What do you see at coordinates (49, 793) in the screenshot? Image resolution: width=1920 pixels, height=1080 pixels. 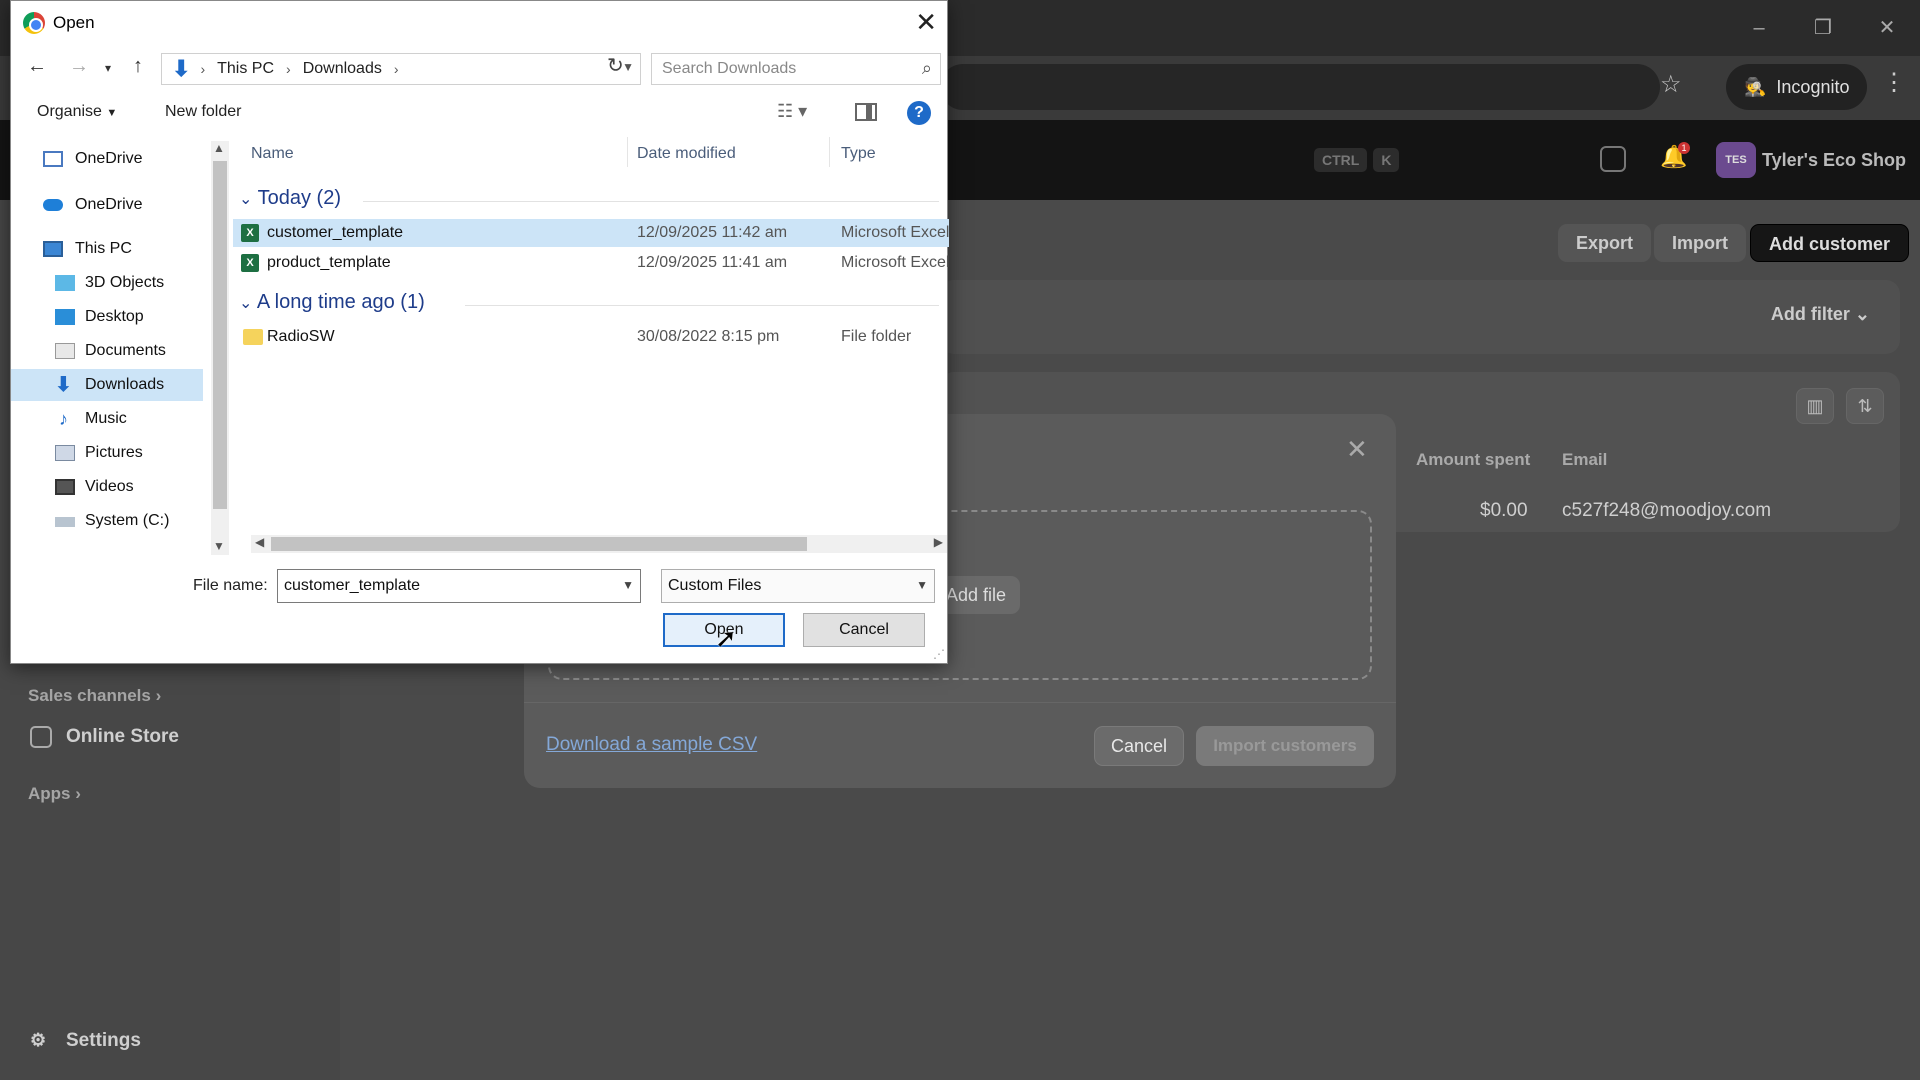 I see `apps-label: Apps` at bounding box center [49, 793].